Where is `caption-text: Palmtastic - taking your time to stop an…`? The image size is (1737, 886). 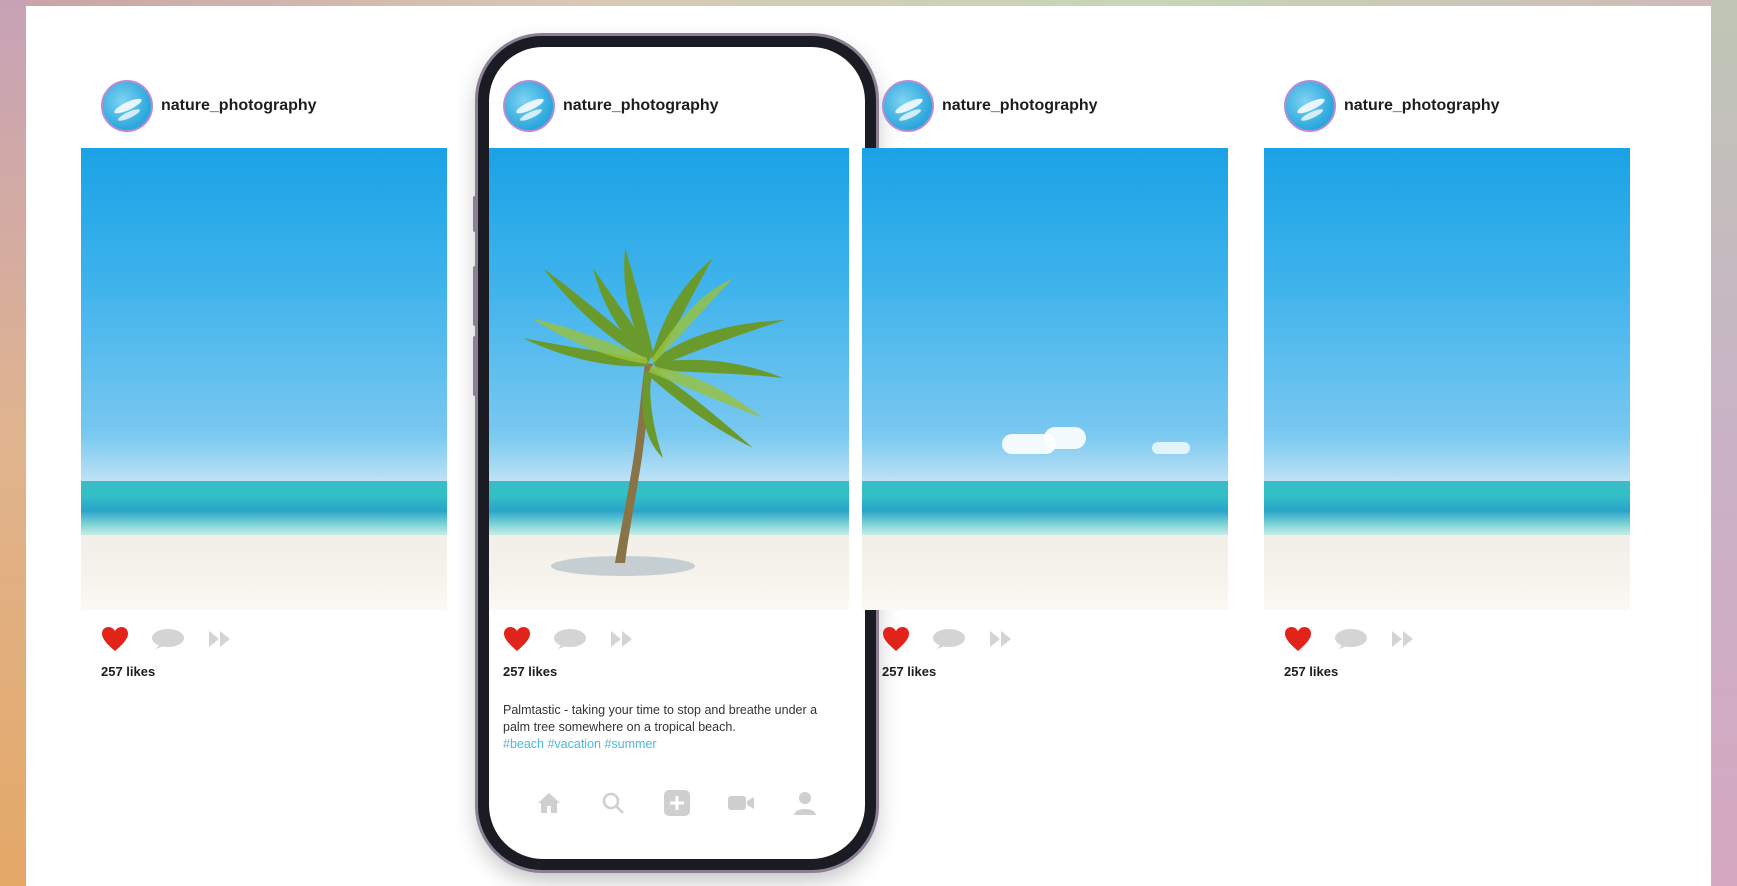 caption-text: Palmtastic - taking your time to stop an… is located at coordinates (660, 718).